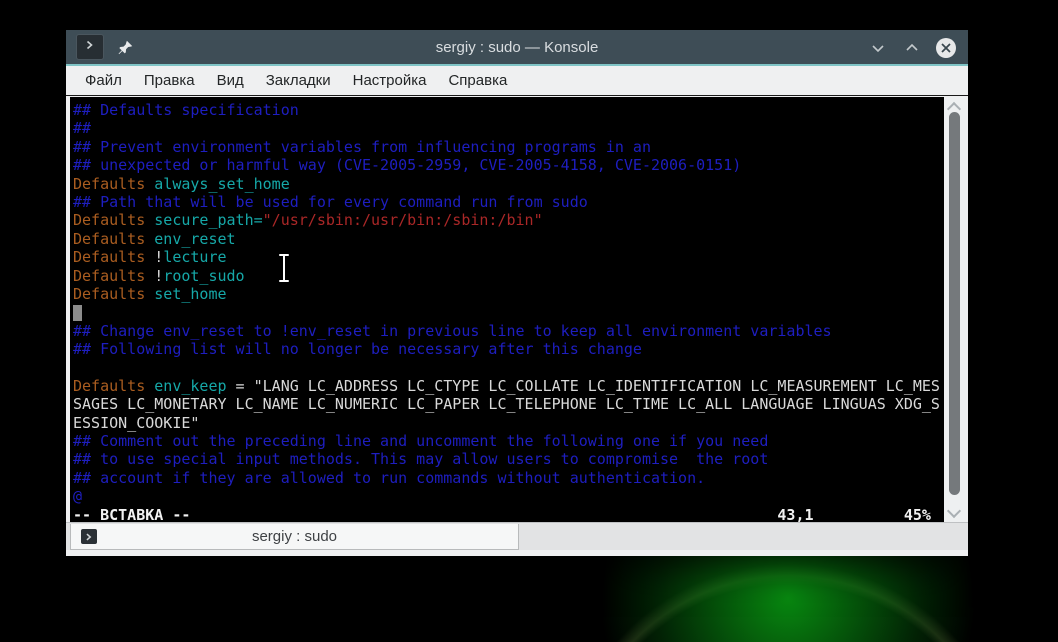 This screenshot has width=1058, height=642. What do you see at coordinates (78, 496) in the screenshot?
I see `terminal-line: @` at bounding box center [78, 496].